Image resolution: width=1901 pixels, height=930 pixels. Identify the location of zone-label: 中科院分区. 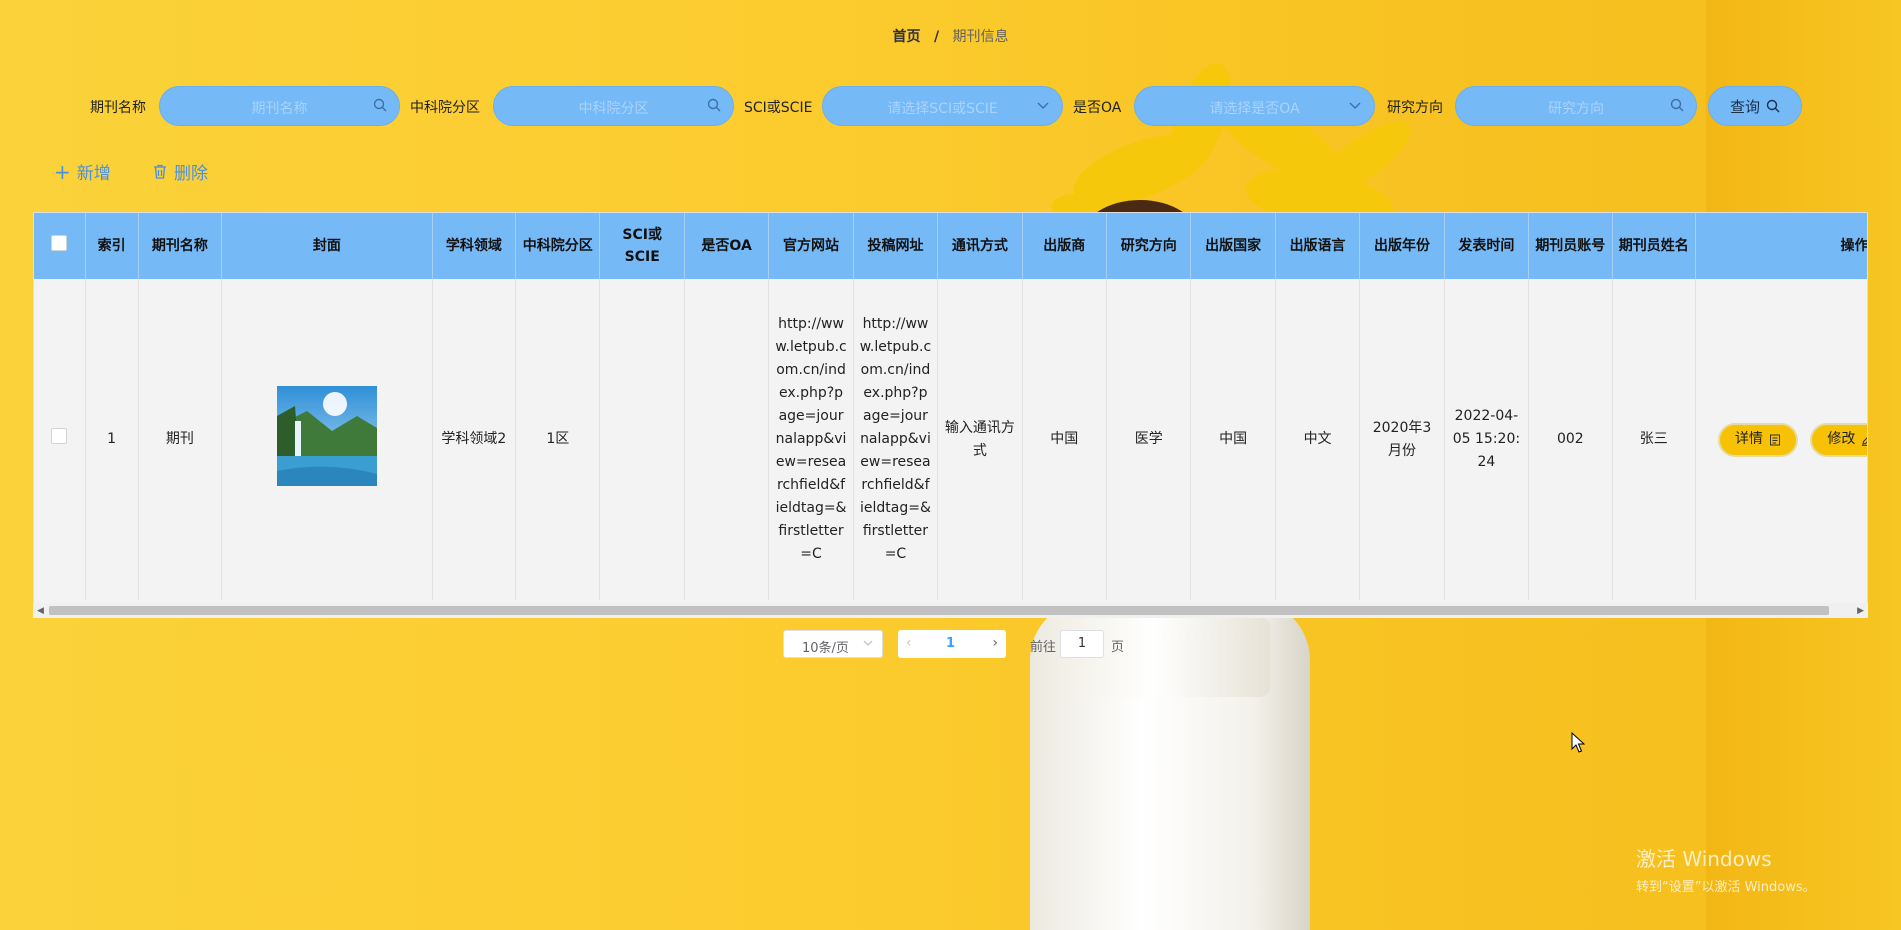
(445, 108).